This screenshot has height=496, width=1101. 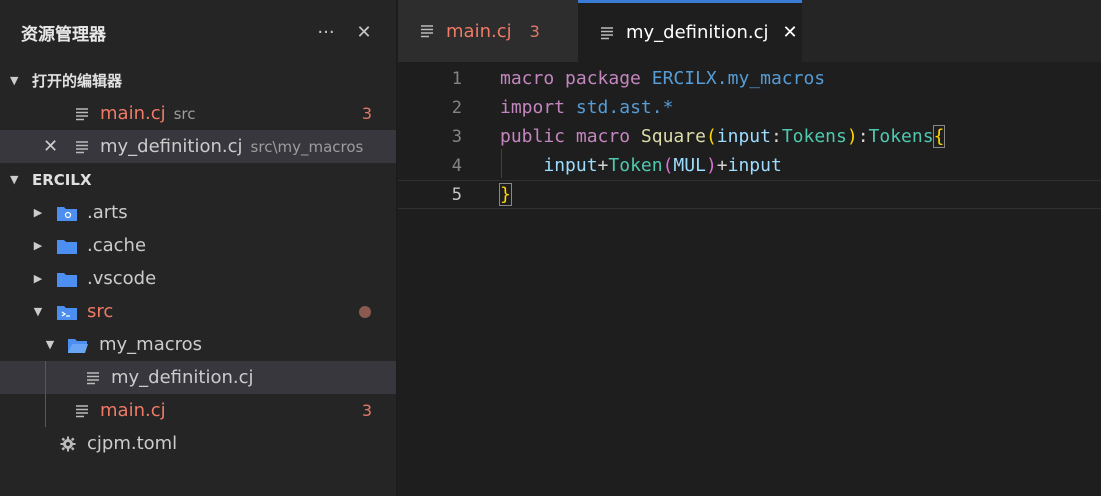 I want to click on tree-item-my-definition: my_definition.cj, so click(x=198, y=377).